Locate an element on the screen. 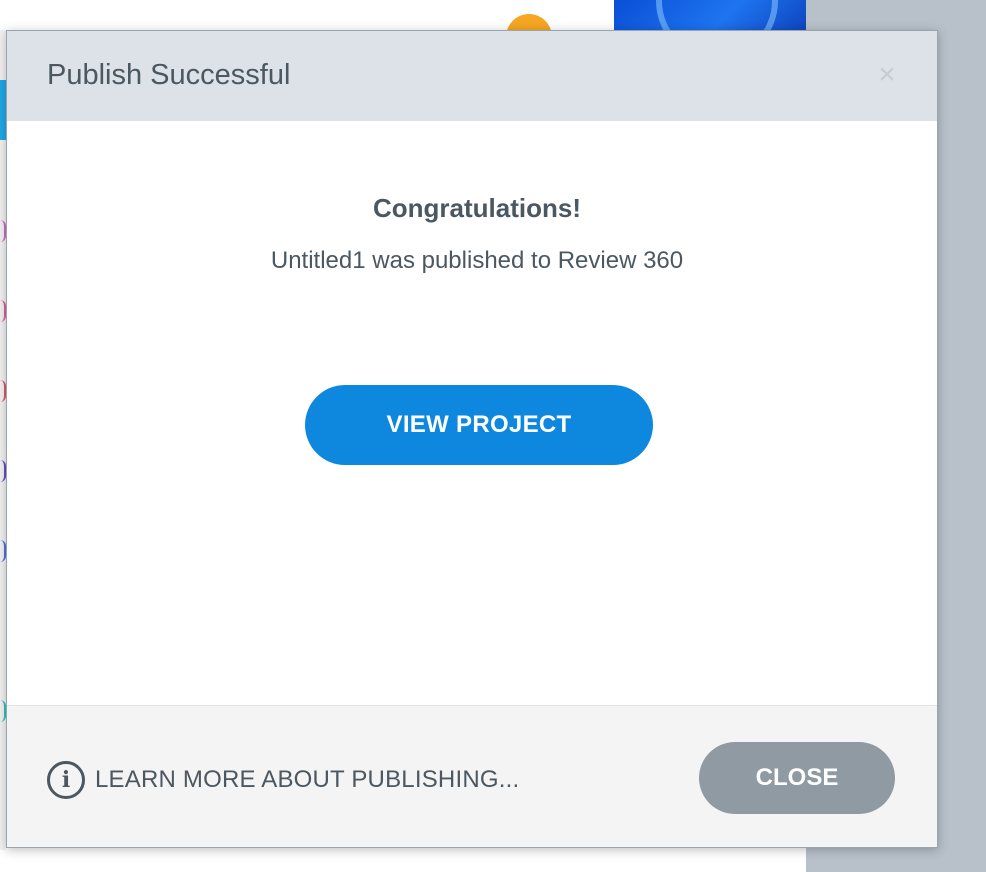  close-icon: × is located at coordinates (887, 75).